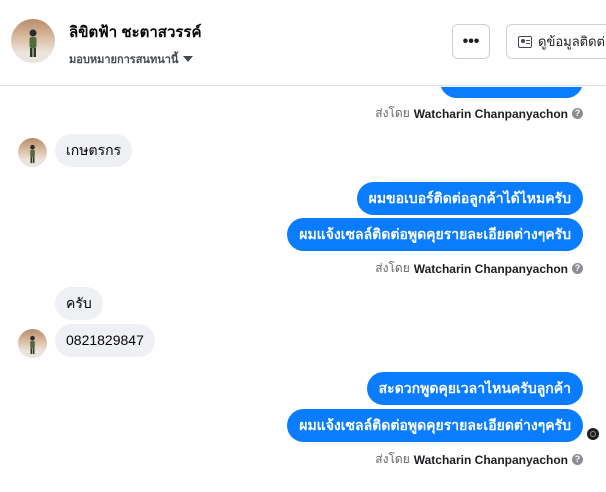 The width and height of the screenshot is (606, 492). Describe the element at coordinates (94, 150) in the screenshot. I see `message-incoming: เกษตรกร` at that location.